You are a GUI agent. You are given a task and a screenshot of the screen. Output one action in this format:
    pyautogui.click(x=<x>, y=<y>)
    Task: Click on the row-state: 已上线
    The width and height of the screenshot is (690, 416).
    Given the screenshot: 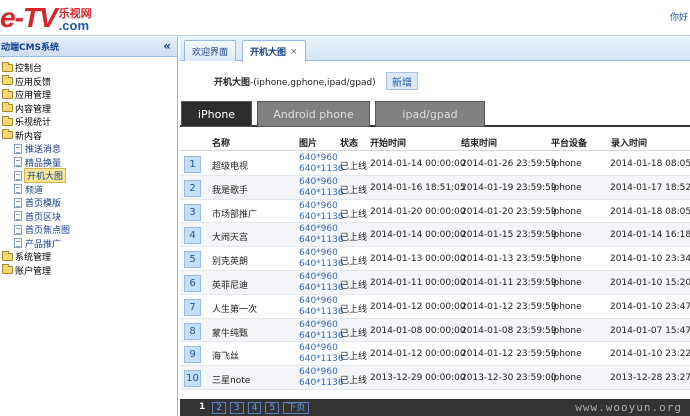 What is the action you would take?
    pyautogui.click(x=354, y=285)
    